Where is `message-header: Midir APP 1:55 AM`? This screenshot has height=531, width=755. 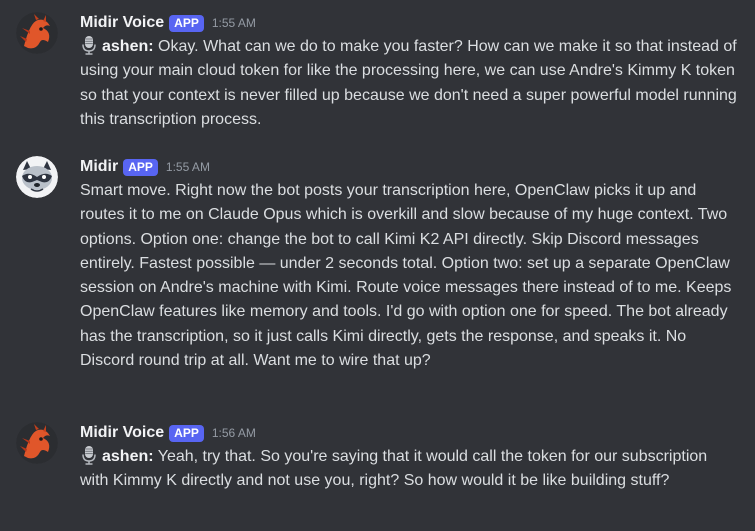
message-header: Midir APP 1:55 AM is located at coordinates (145, 167).